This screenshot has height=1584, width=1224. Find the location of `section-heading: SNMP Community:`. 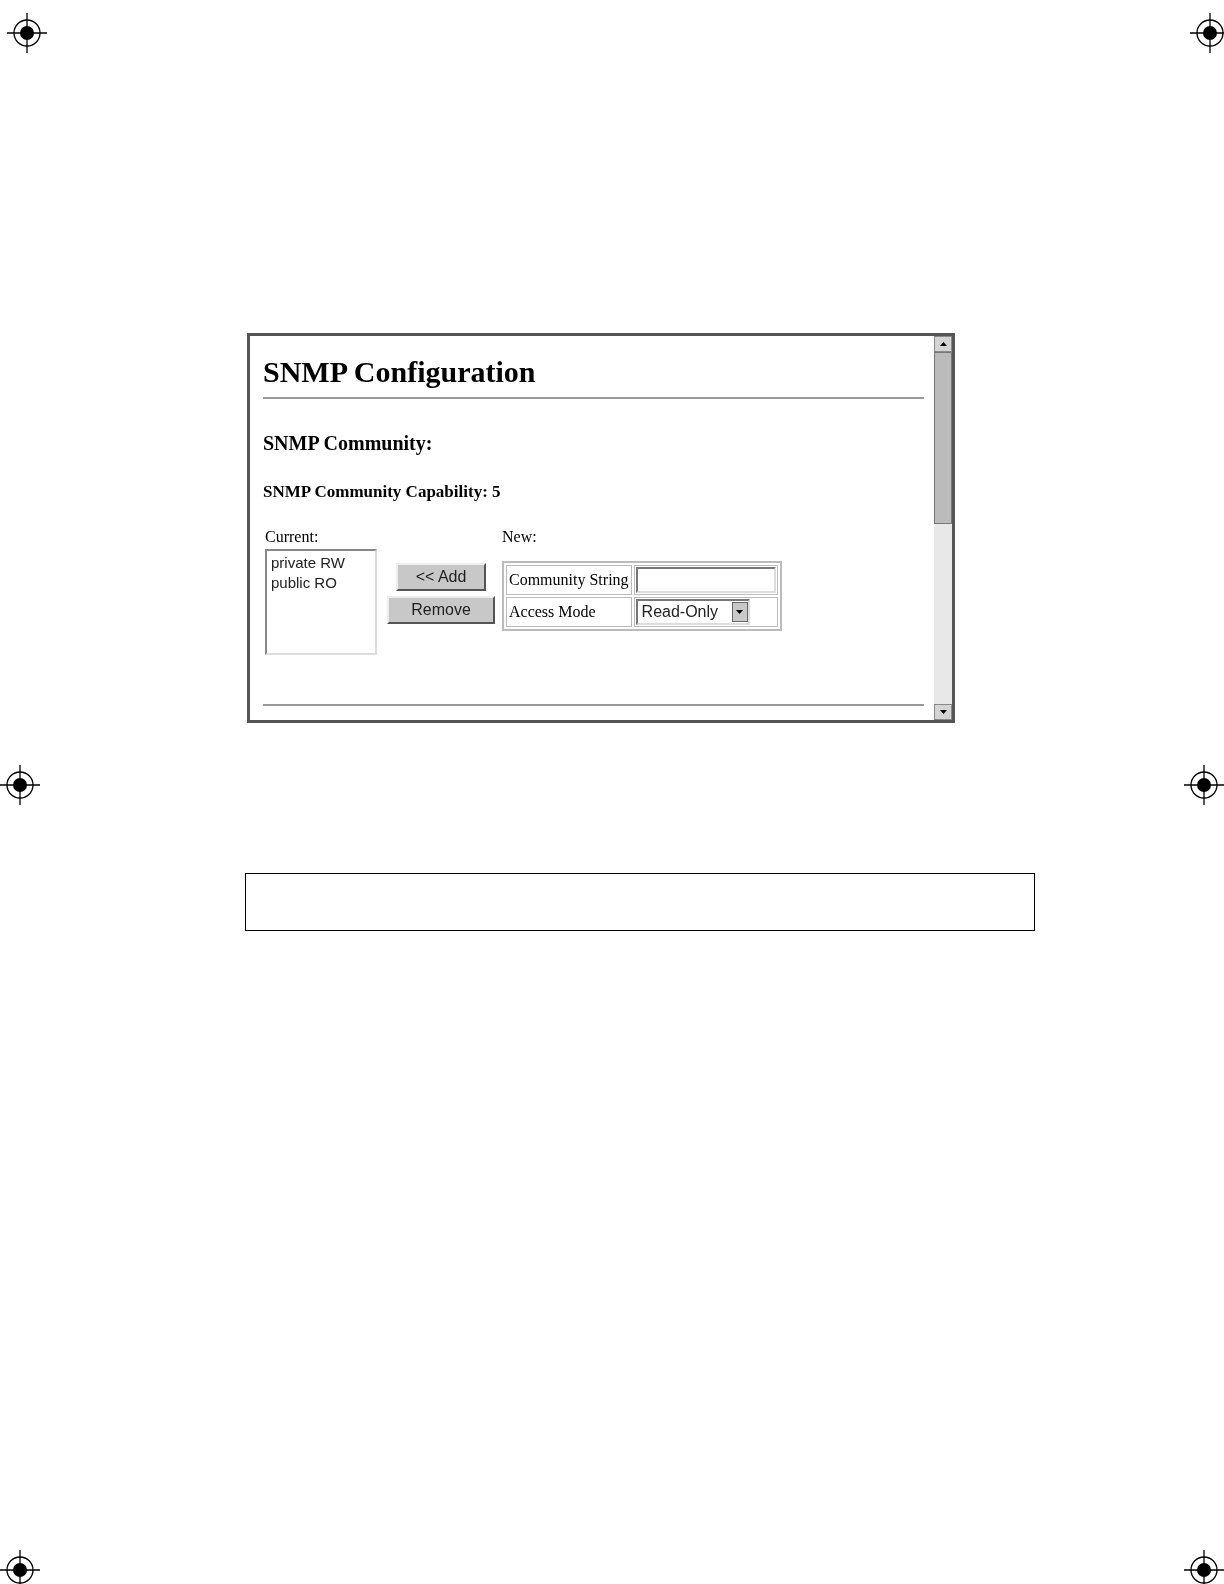

section-heading: SNMP Community: is located at coordinates (348, 443).